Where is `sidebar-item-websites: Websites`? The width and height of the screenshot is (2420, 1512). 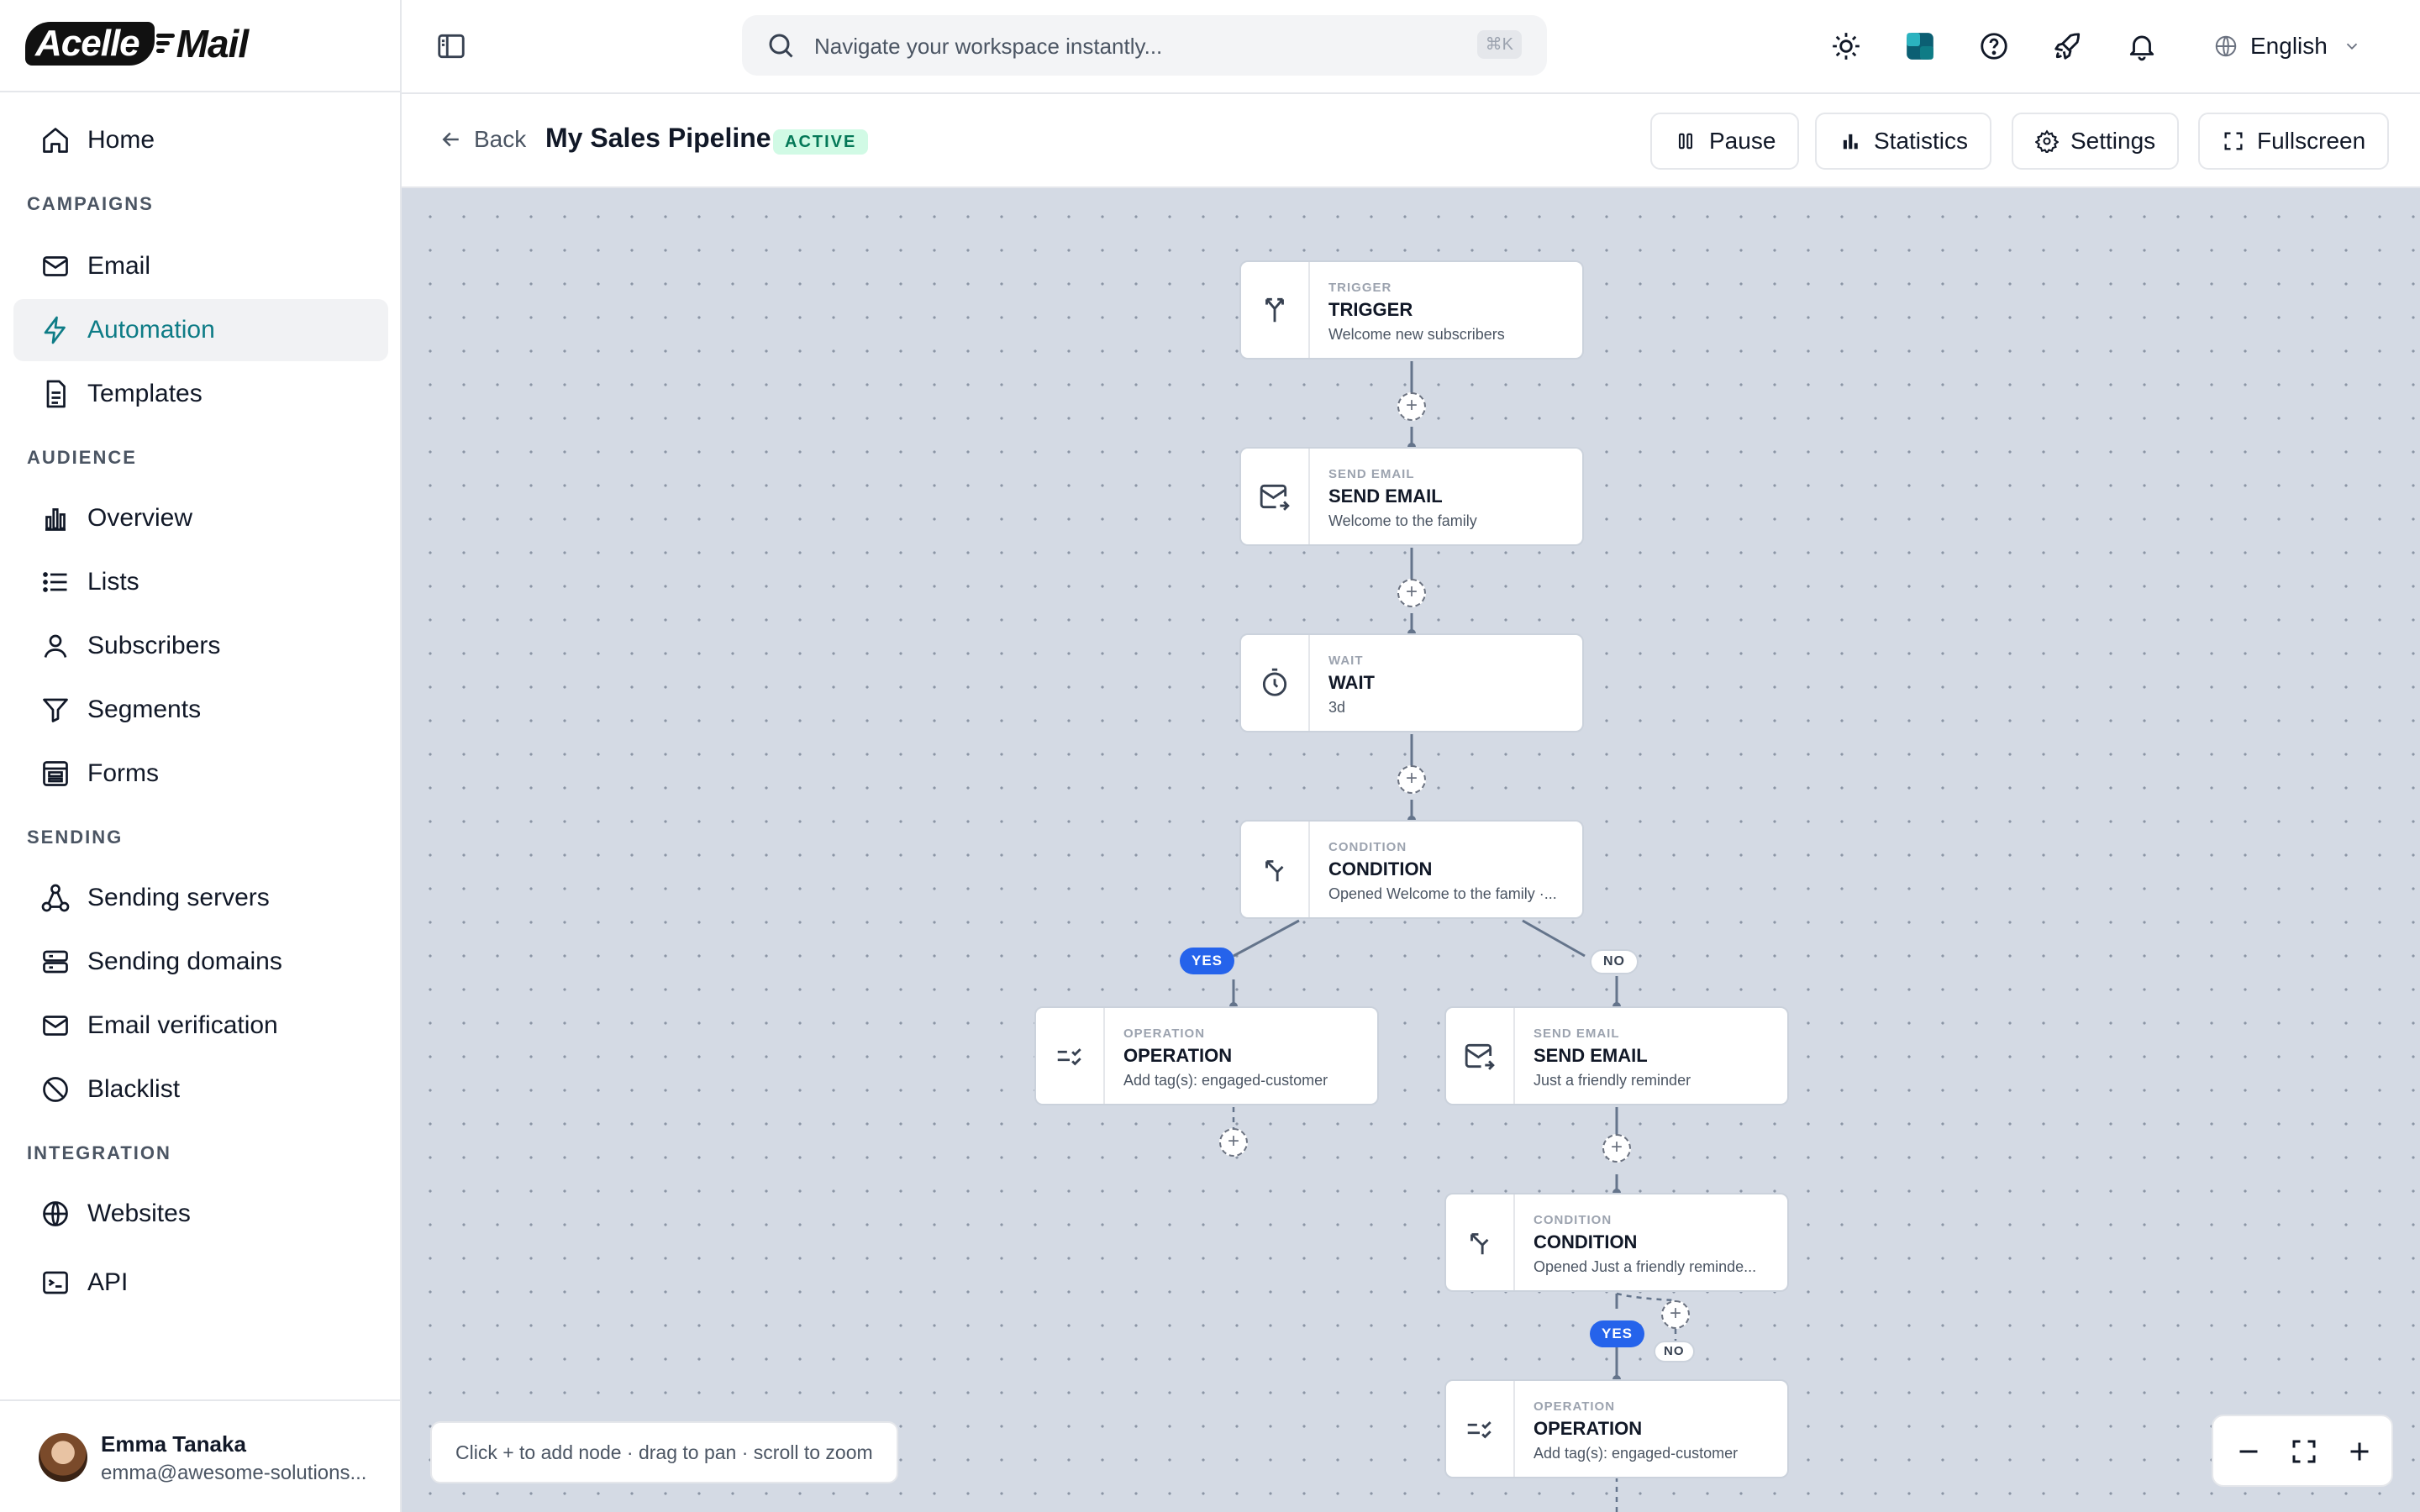
sidebar-item-websites: Websites is located at coordinates (200, 1214).